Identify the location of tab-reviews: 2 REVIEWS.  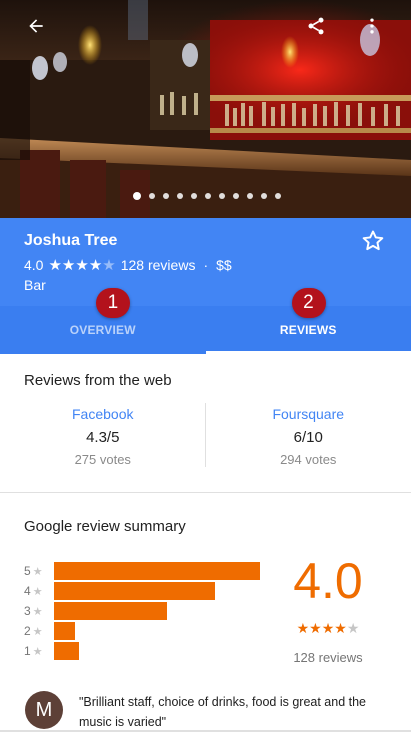
(308, 321).